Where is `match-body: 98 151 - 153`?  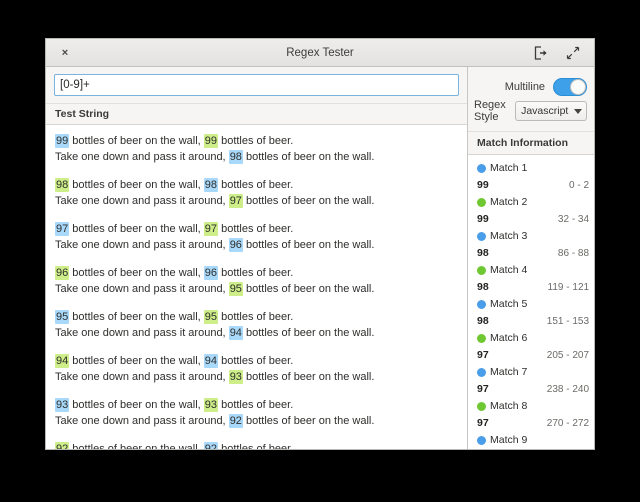
match-body: 98 151 - 153 is located at coordinates (533, 321).